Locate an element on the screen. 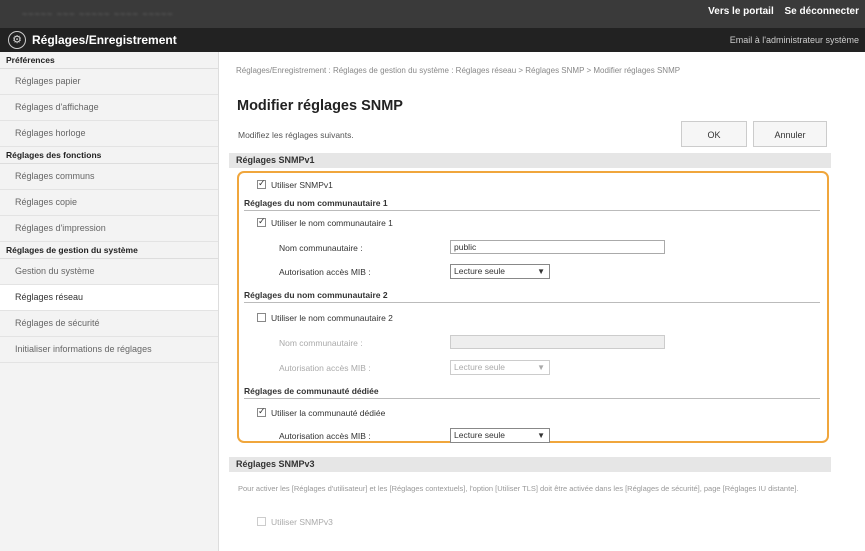  use-community1-row: Utiliser le nom communautaire 1 is located at coordinates (325, 222).